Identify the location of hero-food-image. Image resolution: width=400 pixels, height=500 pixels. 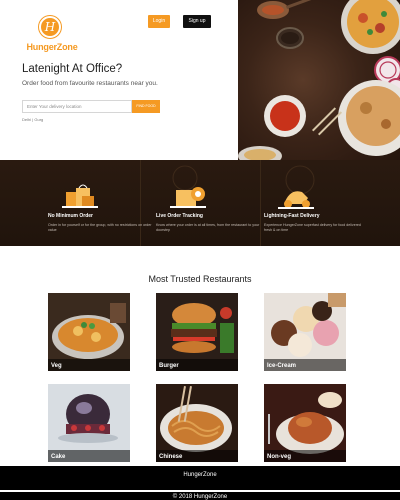
(319, 80).